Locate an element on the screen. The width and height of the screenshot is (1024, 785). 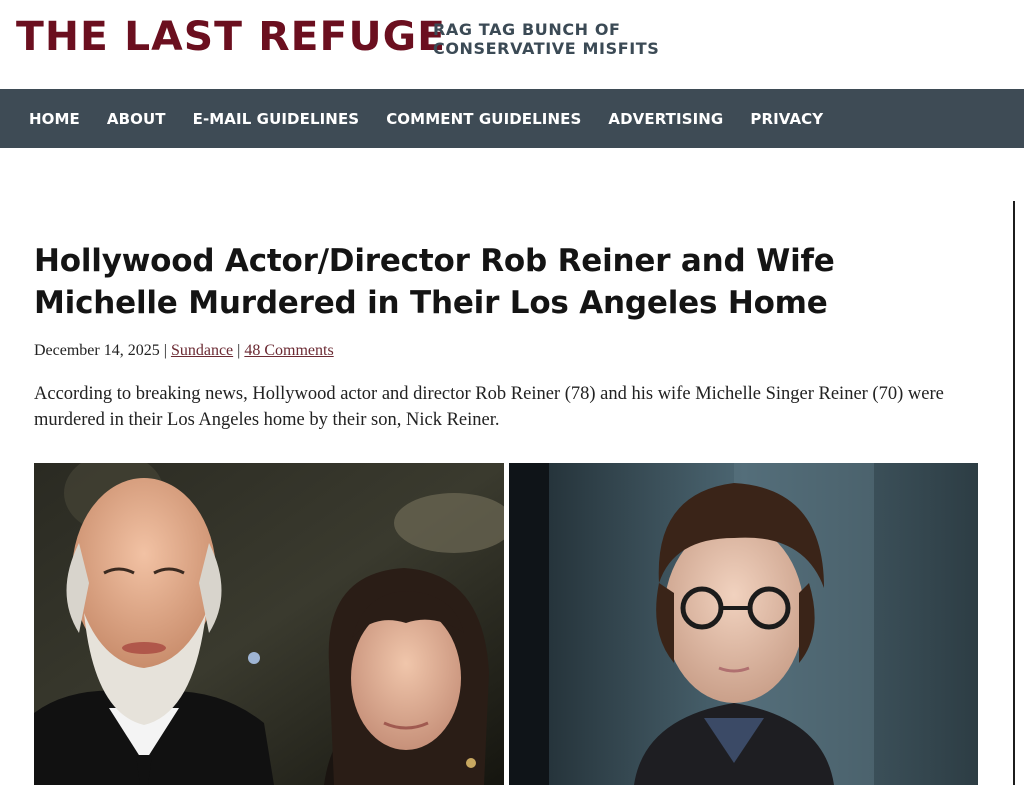
comments-link: 48 Comments is located at coordinates (288, 350).